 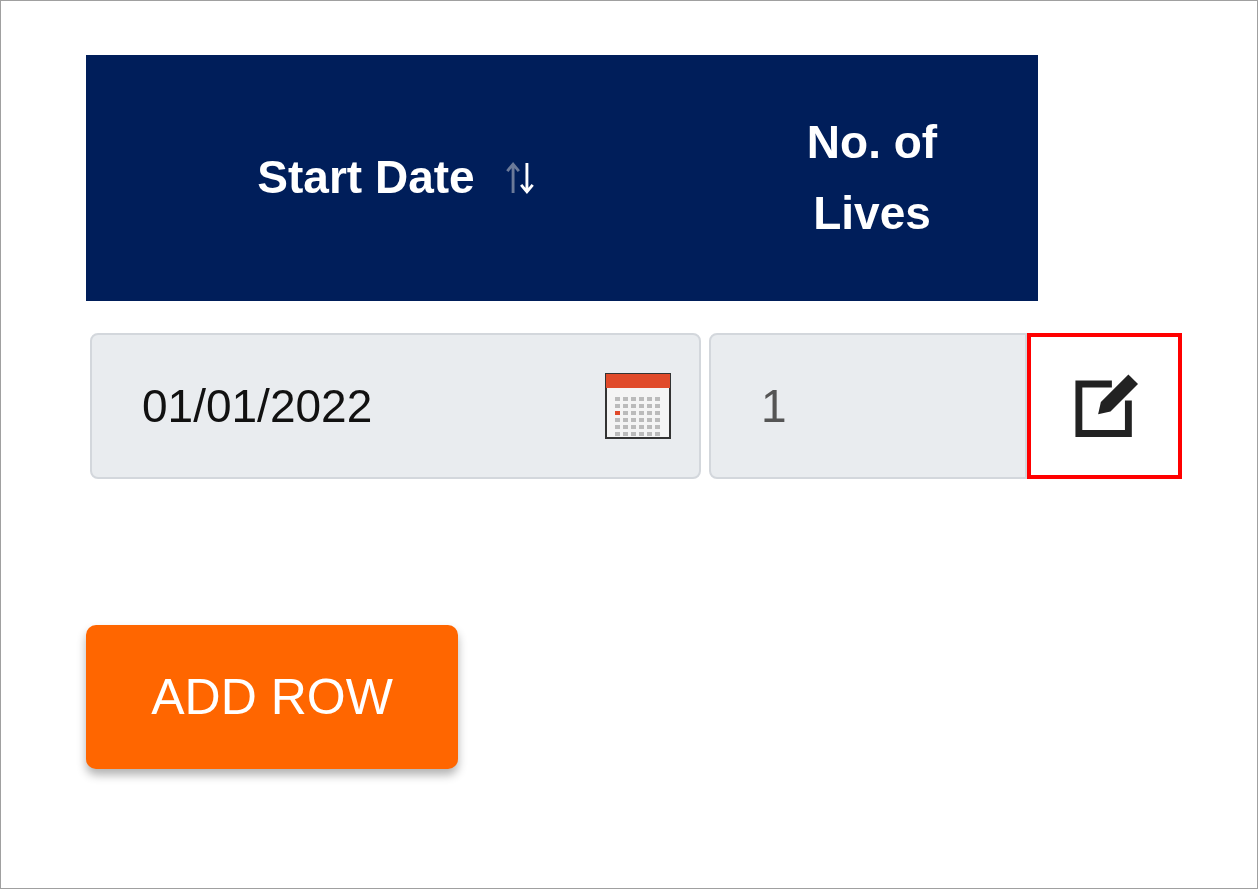 I want to click on column-header: No. of Lives, so click(x=872, y=177).